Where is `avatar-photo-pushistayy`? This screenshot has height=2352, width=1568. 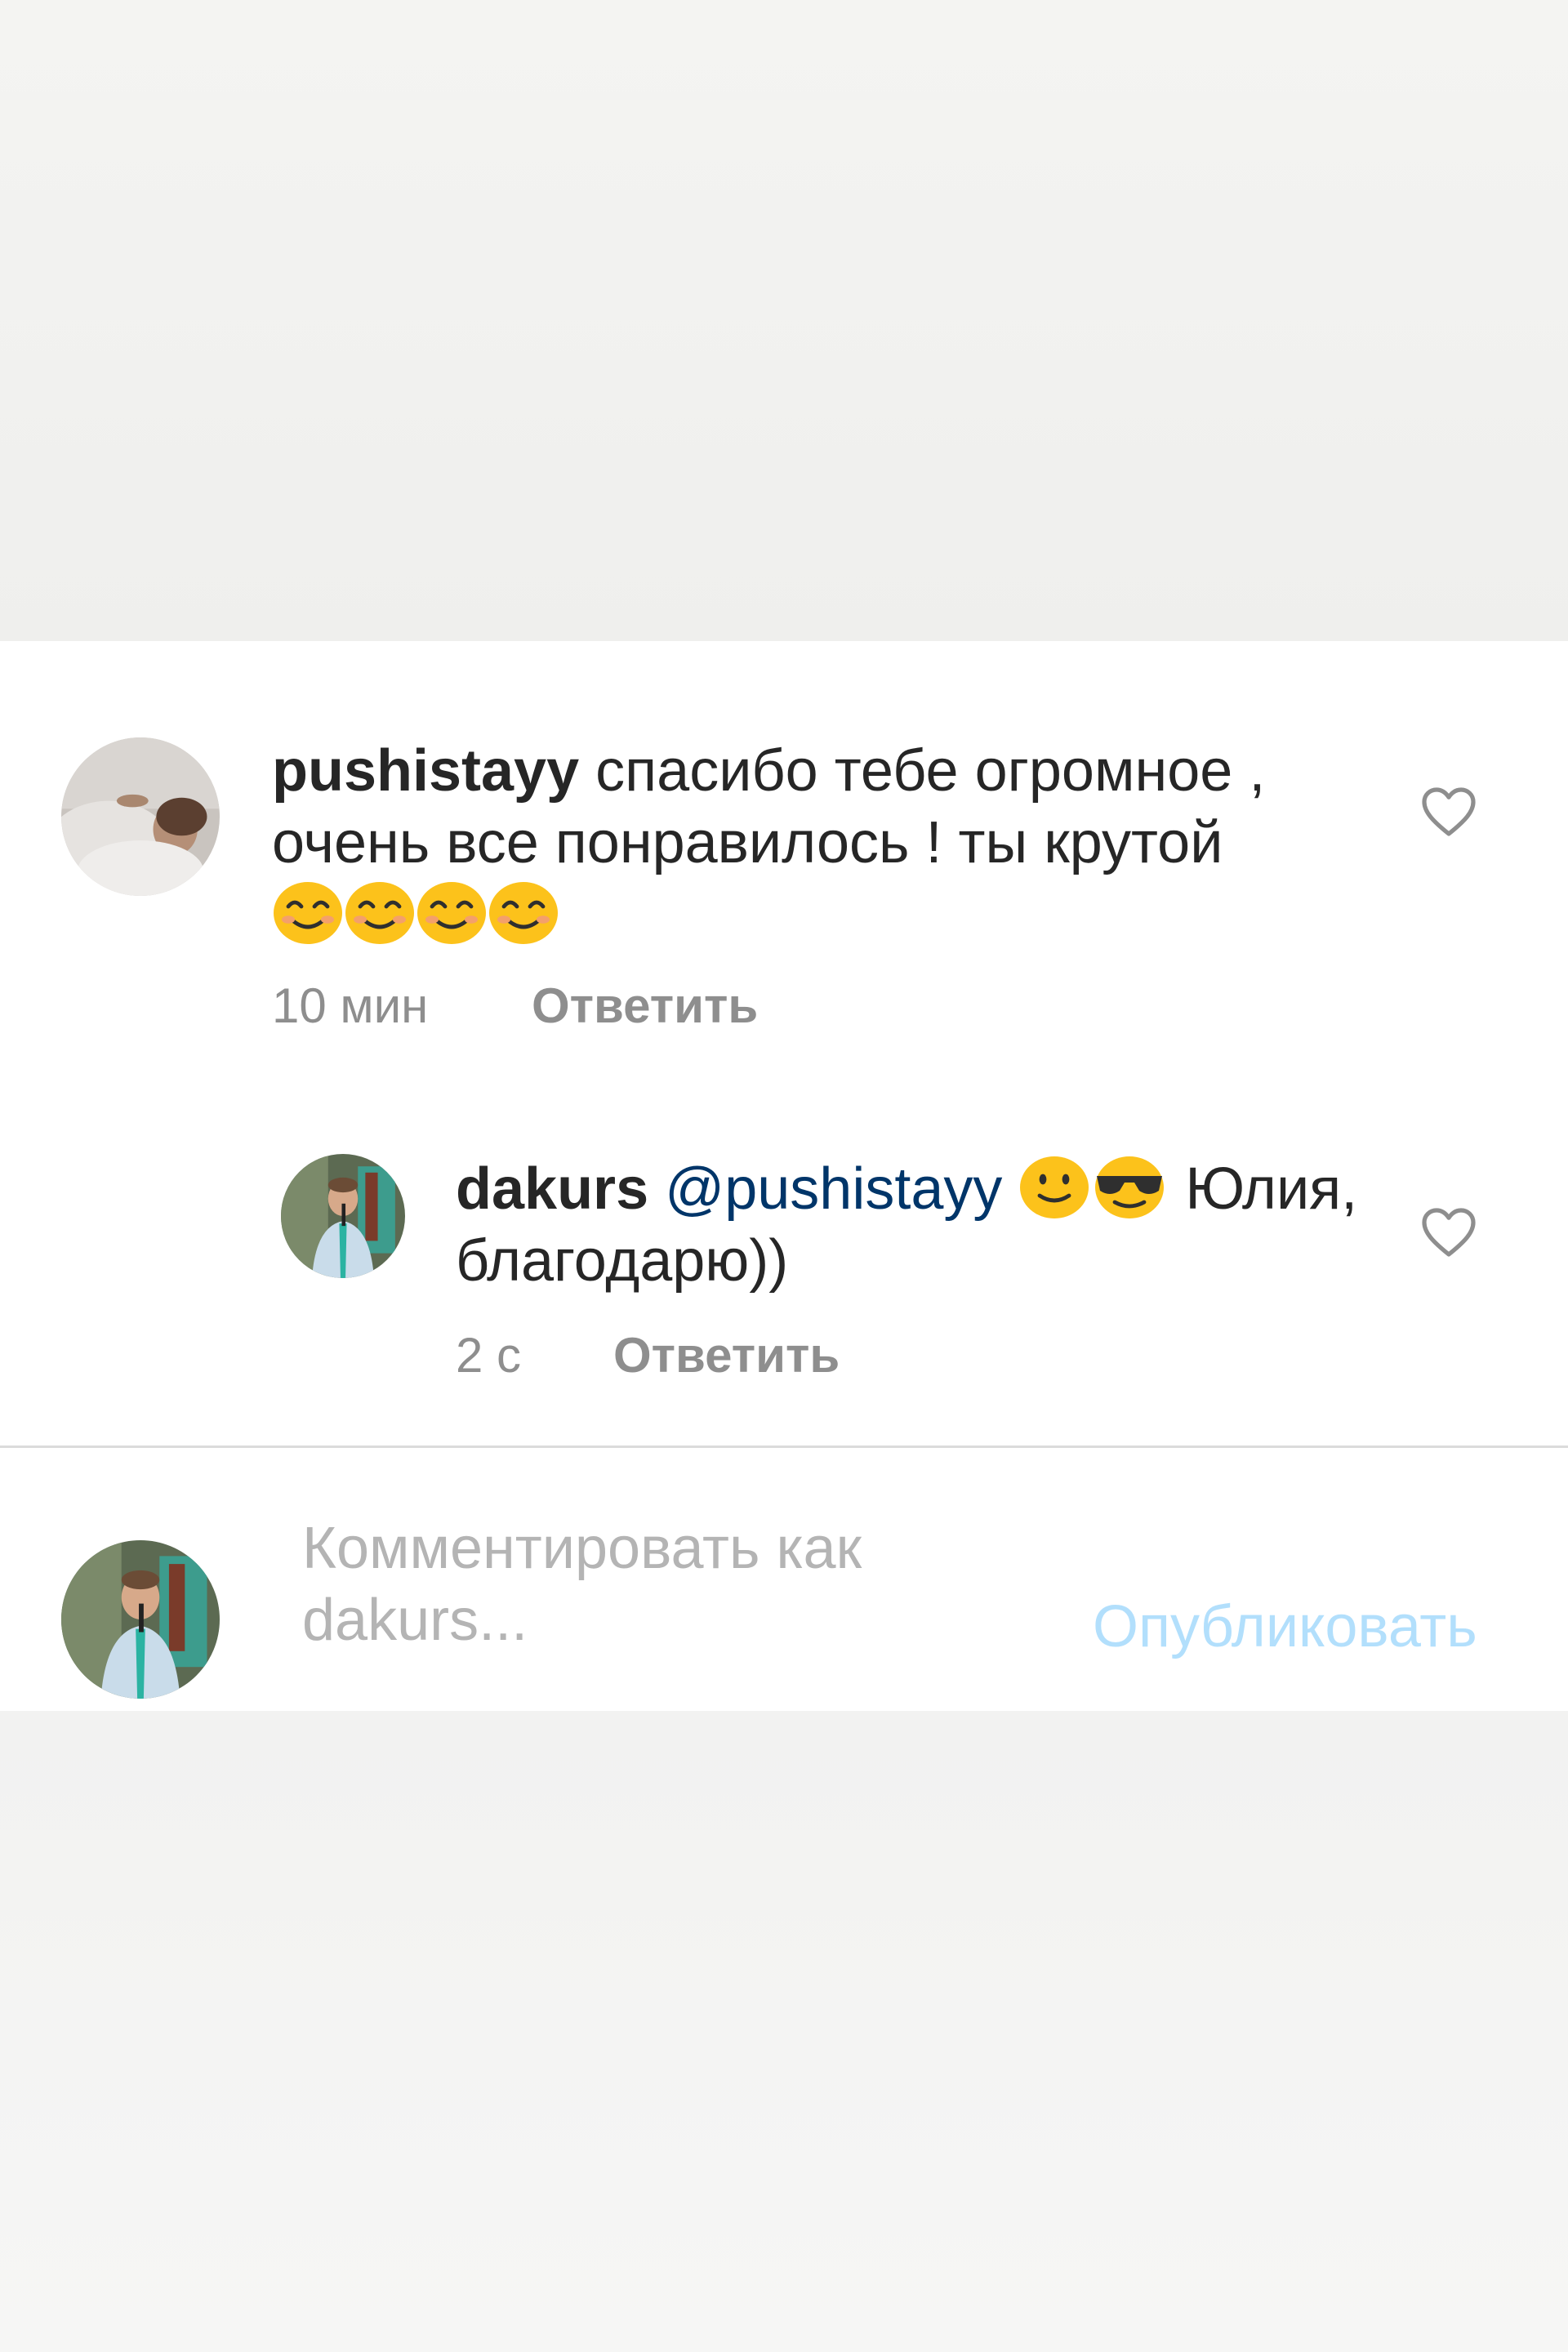 avatar-photo-pushistayy is located at coordinates (140, 816).